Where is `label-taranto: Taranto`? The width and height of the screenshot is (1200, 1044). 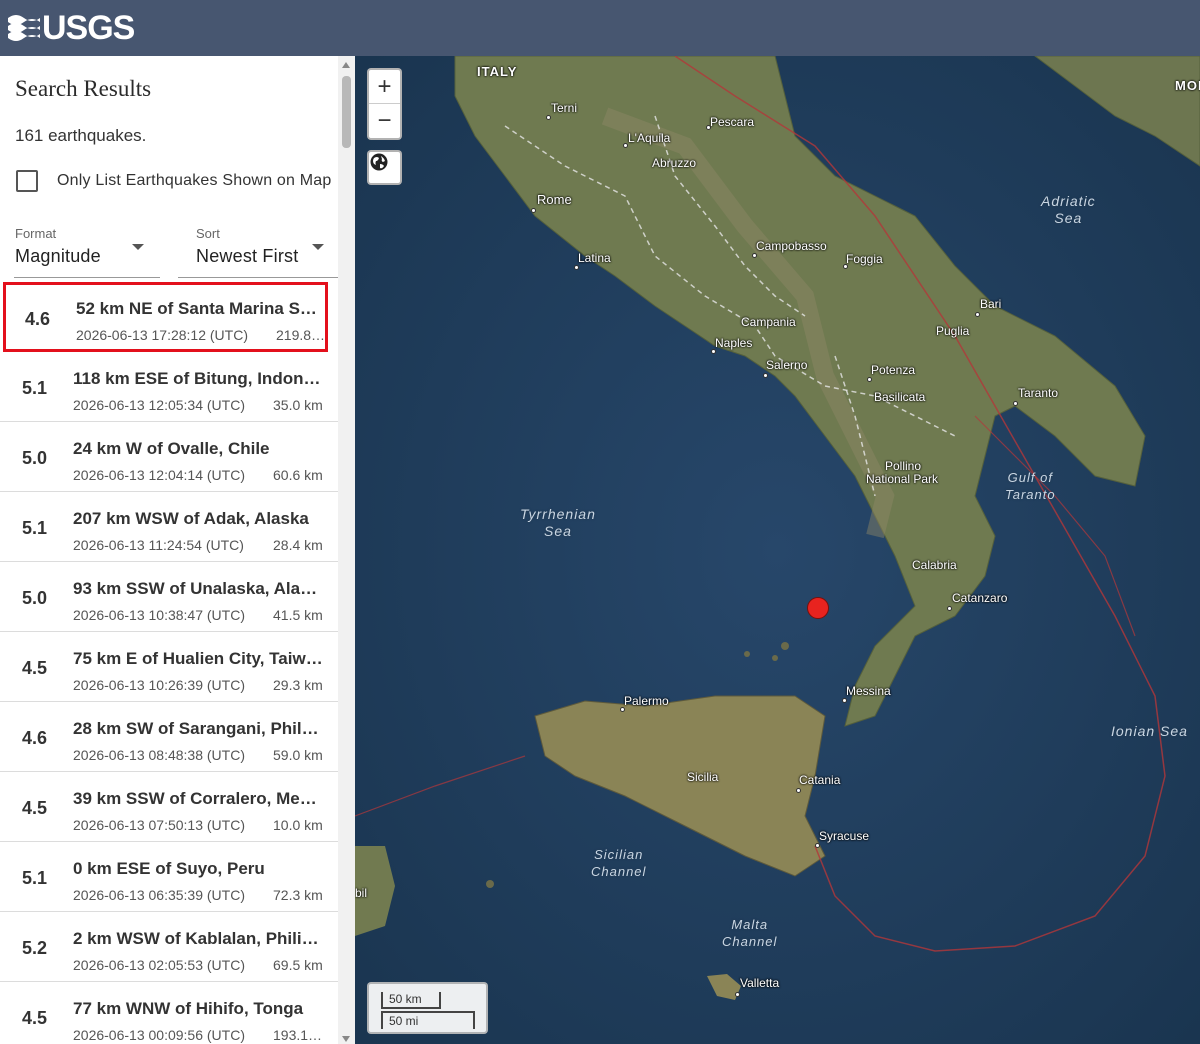 label-taranto: Taranto is located at coordinates (1038, 393).